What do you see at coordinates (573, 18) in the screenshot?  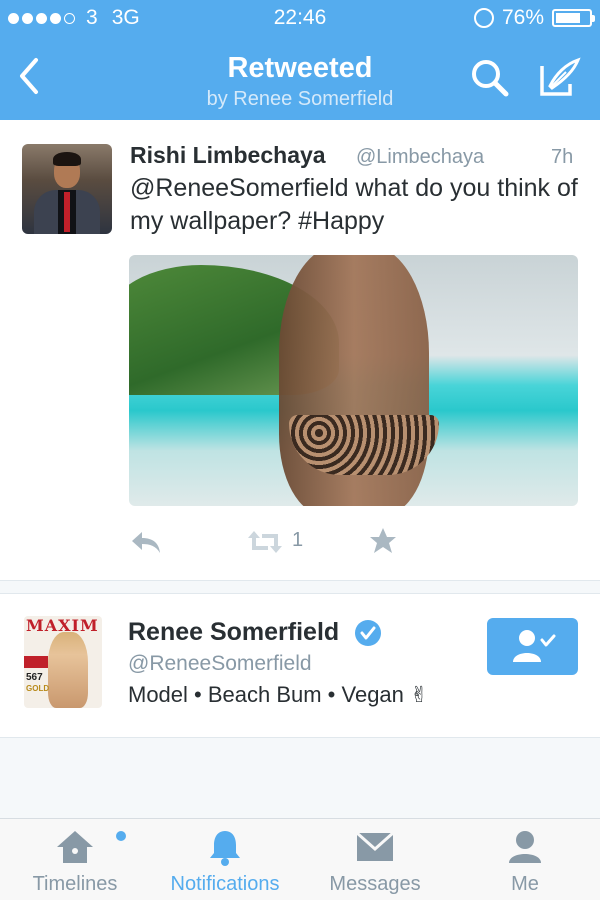 I see `battery-icon` at bounding box center [573, 18].